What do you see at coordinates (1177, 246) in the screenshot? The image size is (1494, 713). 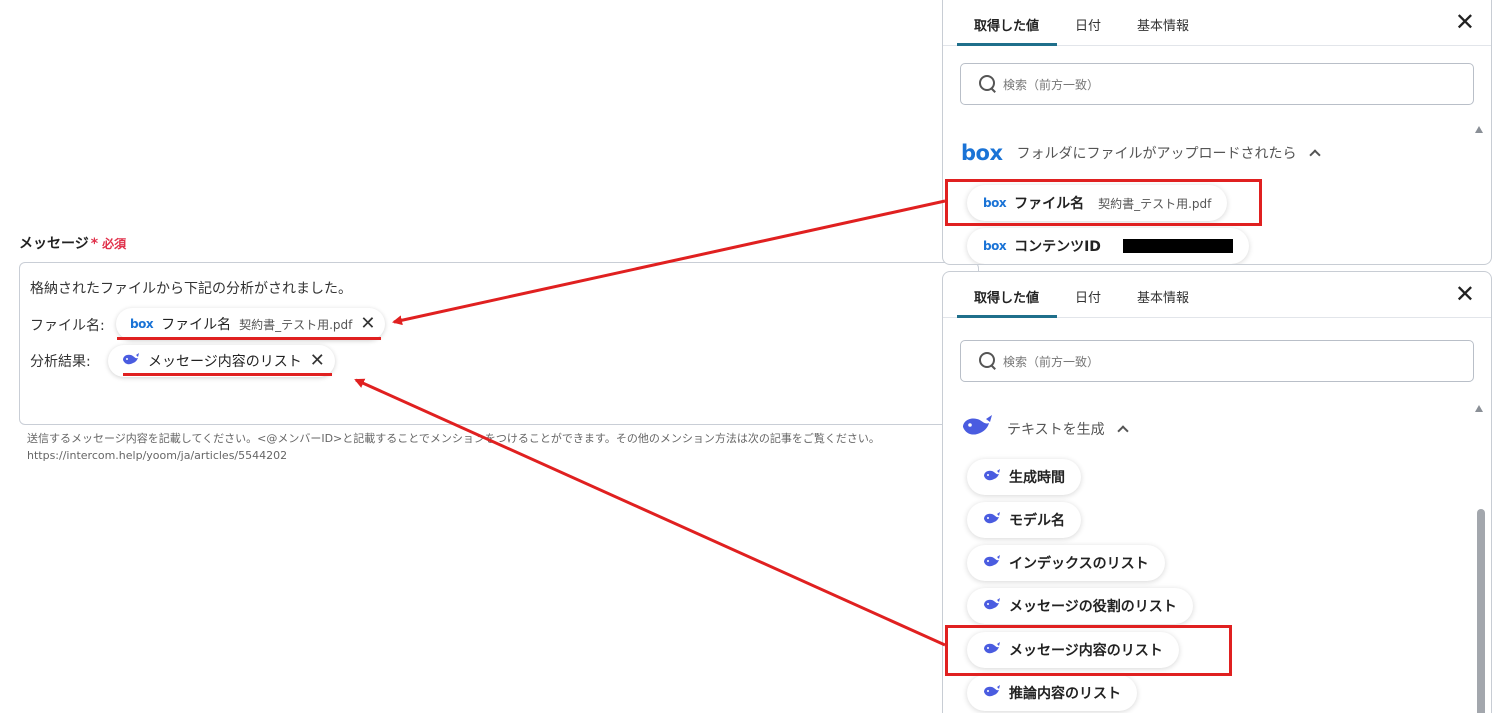 I see `redacted-value` at bounding box center [1177, 246].